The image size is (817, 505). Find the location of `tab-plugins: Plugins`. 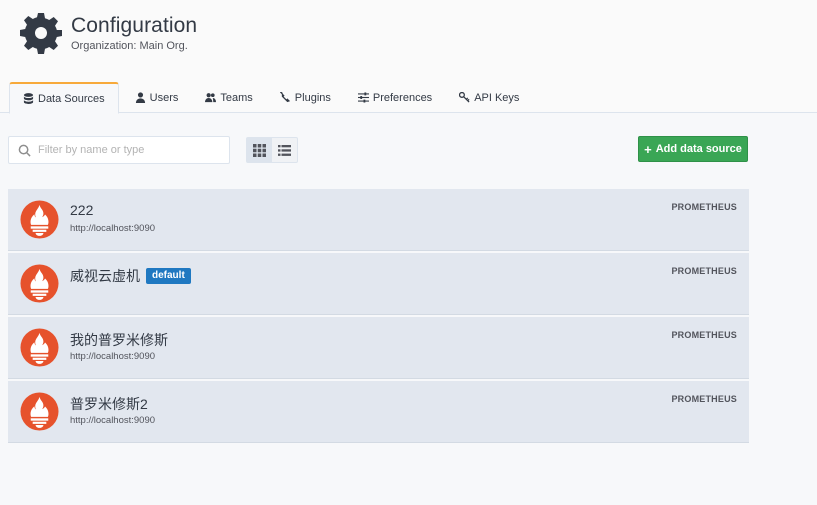

tab-plugins: Plugins is located at coordinates (305, 97).